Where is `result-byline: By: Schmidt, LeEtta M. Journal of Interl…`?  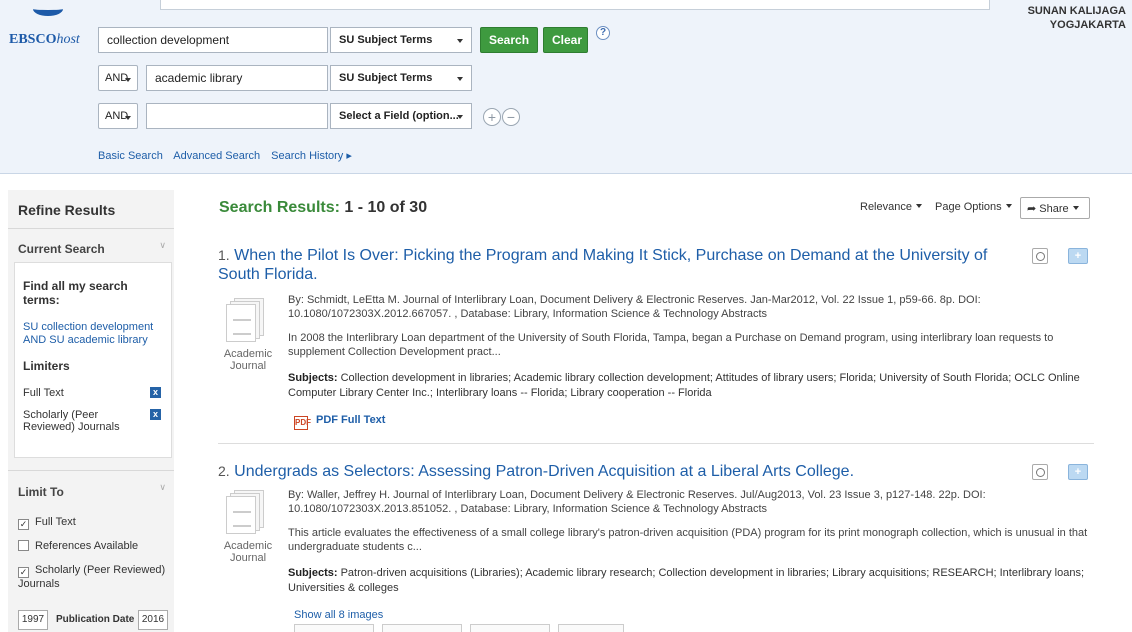
result-byline: By: Schmidt, LeEtta M. Journal of Interl… is located at coordinates (634, 307).